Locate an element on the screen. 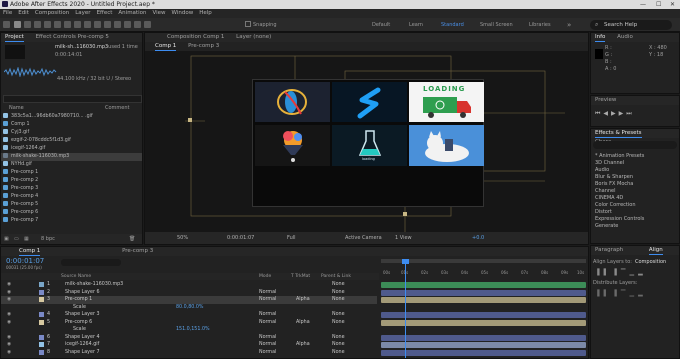 Image resolution: width=680 pixels, height=359 pixels. menu-composition: Composition is located at coordinates (52, 13).